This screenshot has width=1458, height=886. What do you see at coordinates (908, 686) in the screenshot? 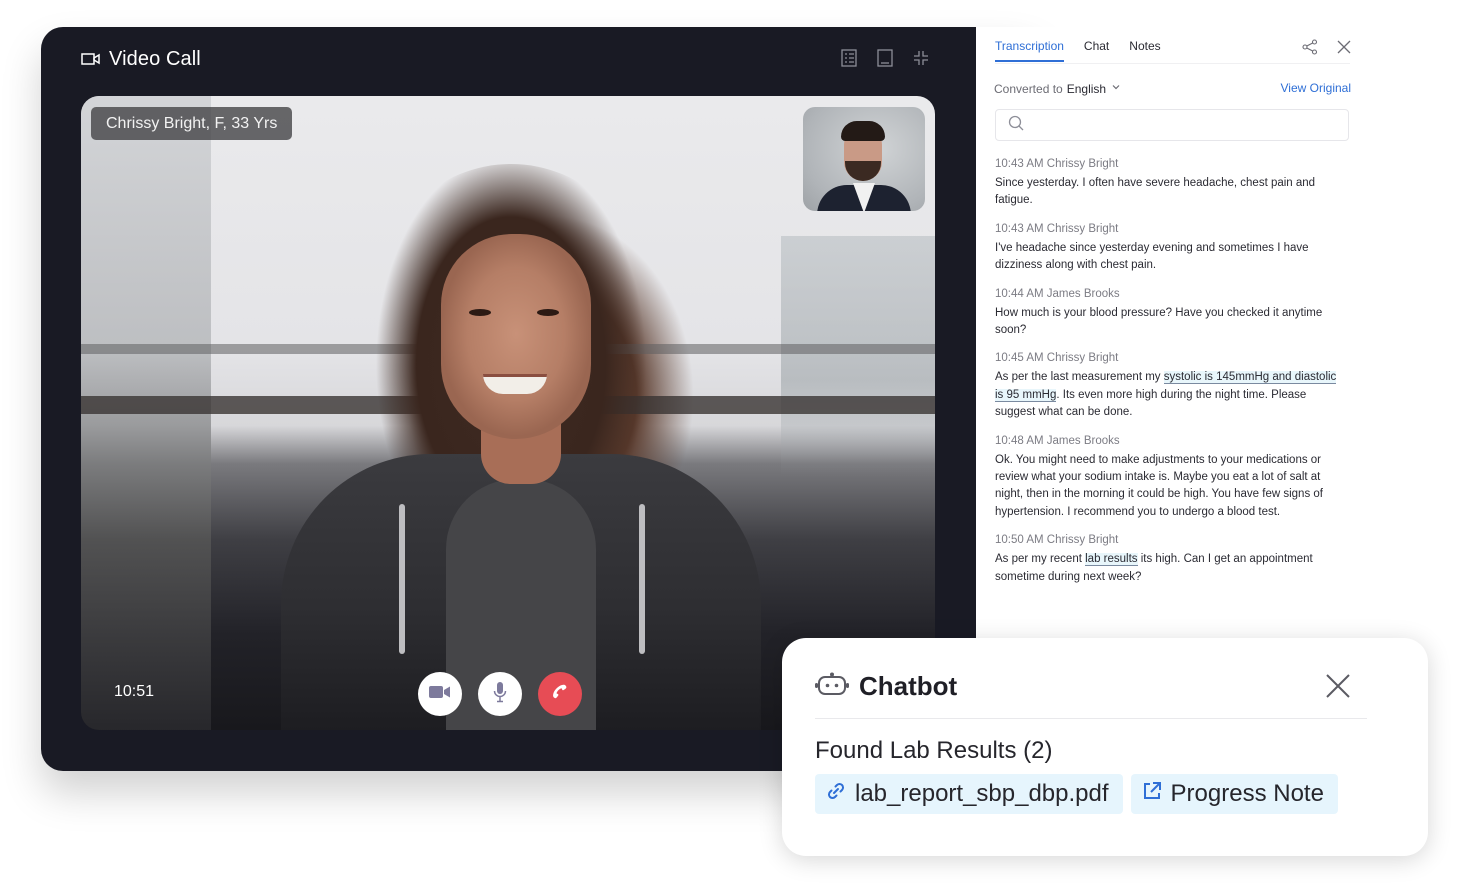
I see `chatbot-title: Chatbot` at bounding box center [908, 686].